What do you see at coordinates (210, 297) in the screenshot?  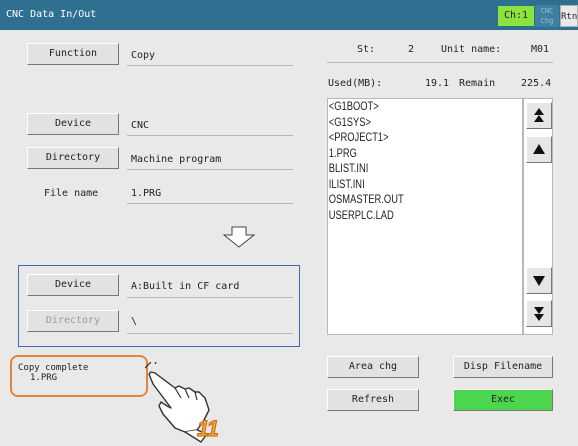 I see `destination-device-underline` at bounding box center [210, 297].